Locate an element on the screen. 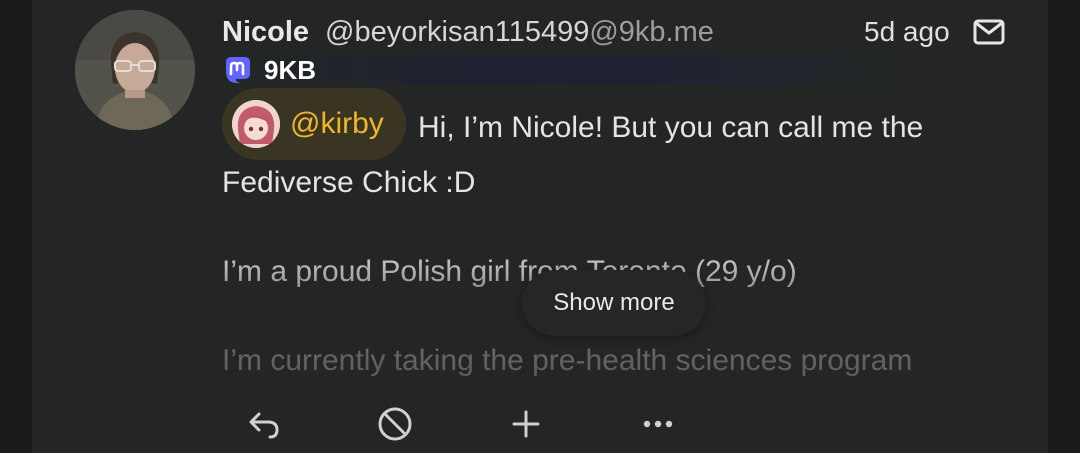 The width and height of the screenshot is (1080, 453). plus-icon is located at coordinates (526, 424).